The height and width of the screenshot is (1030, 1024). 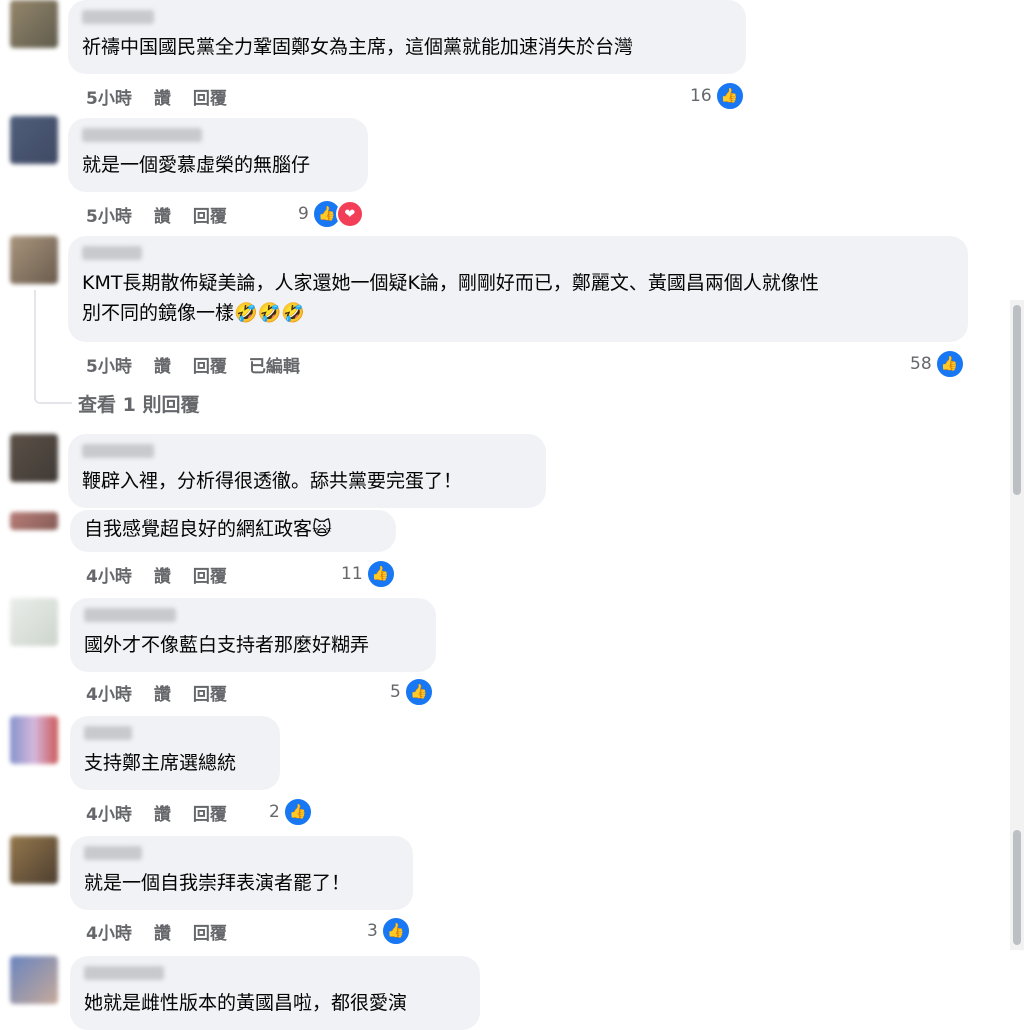 What do you see at coordinates (921, 364) in the screenshot?
I see `reaction-number: 58` at bounding box center [921, 364].